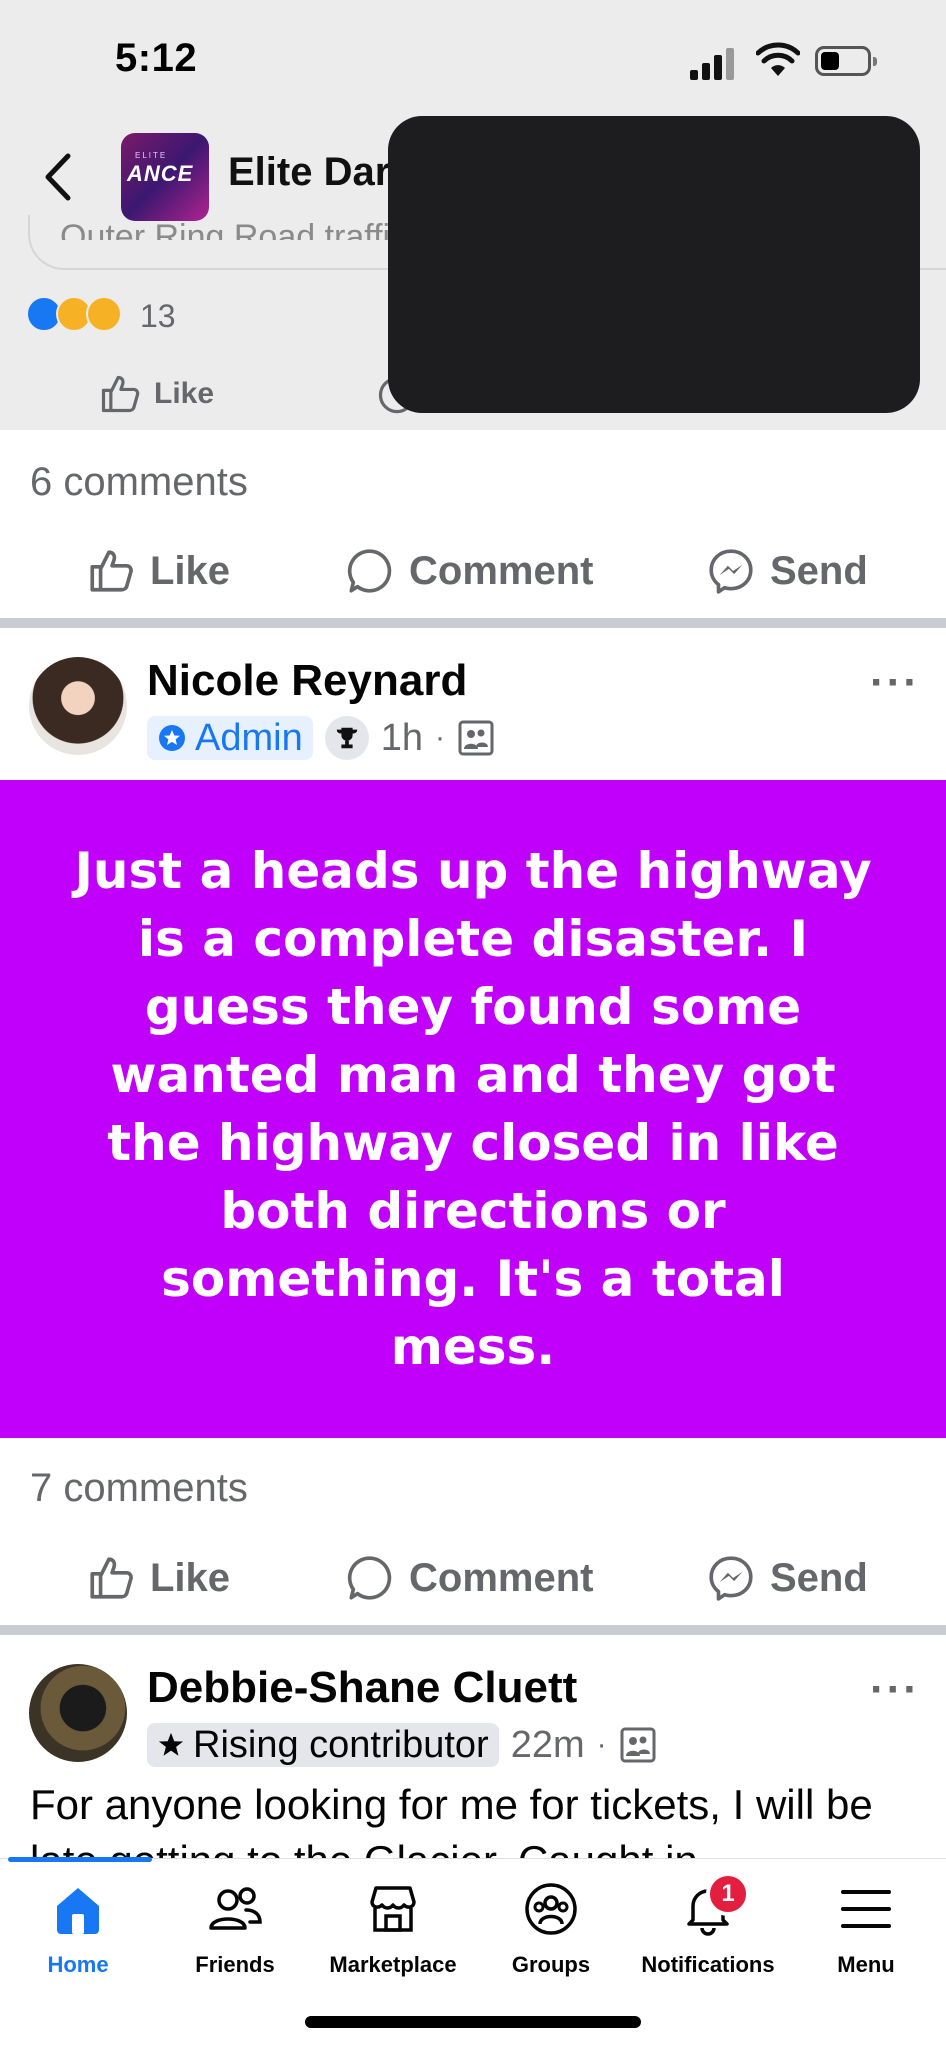 Image resolution: width=946 pixels, height=2049 pixels. Describe the element at coordinates (171, 1744) in the screenshot. I see `star-icon` at that location.